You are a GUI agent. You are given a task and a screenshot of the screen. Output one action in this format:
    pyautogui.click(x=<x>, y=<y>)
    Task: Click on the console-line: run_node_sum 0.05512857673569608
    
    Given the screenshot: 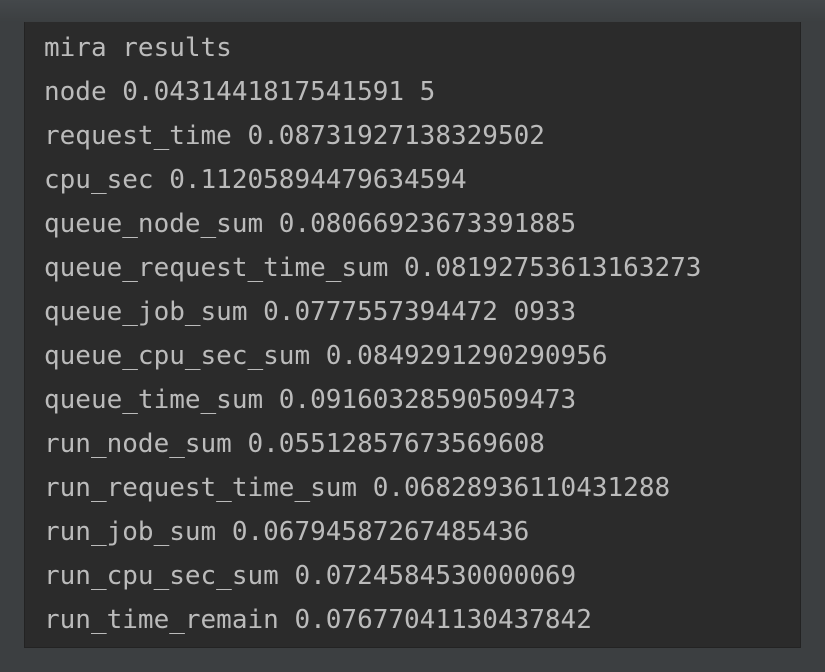 What is the action you would take?
    pyautogui.click(x=294, y=444)
    